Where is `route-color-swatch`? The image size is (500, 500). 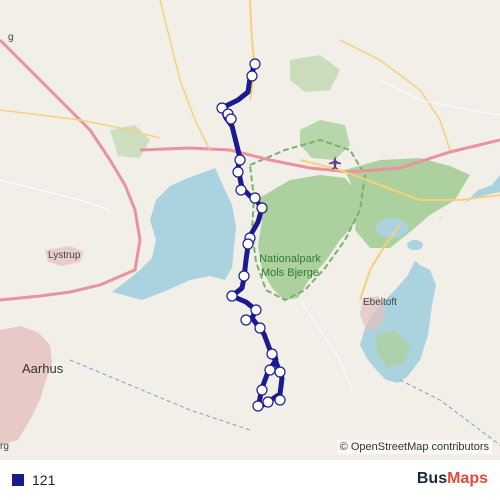 route-color-swatch is located at coordinates (18, 480).